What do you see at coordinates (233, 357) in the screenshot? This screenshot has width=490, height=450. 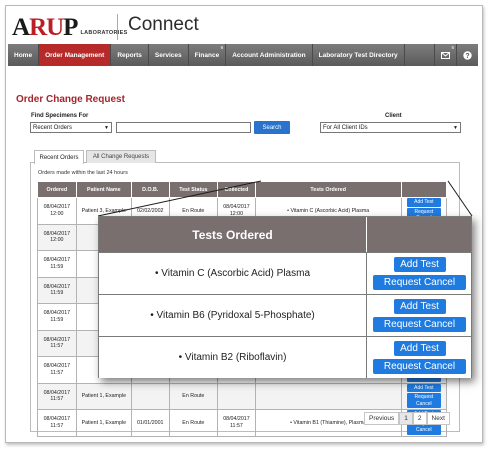 I see `zoom-test-name: • Vitamin B2 (Riboflavin)` at bounding box center [233, 357].